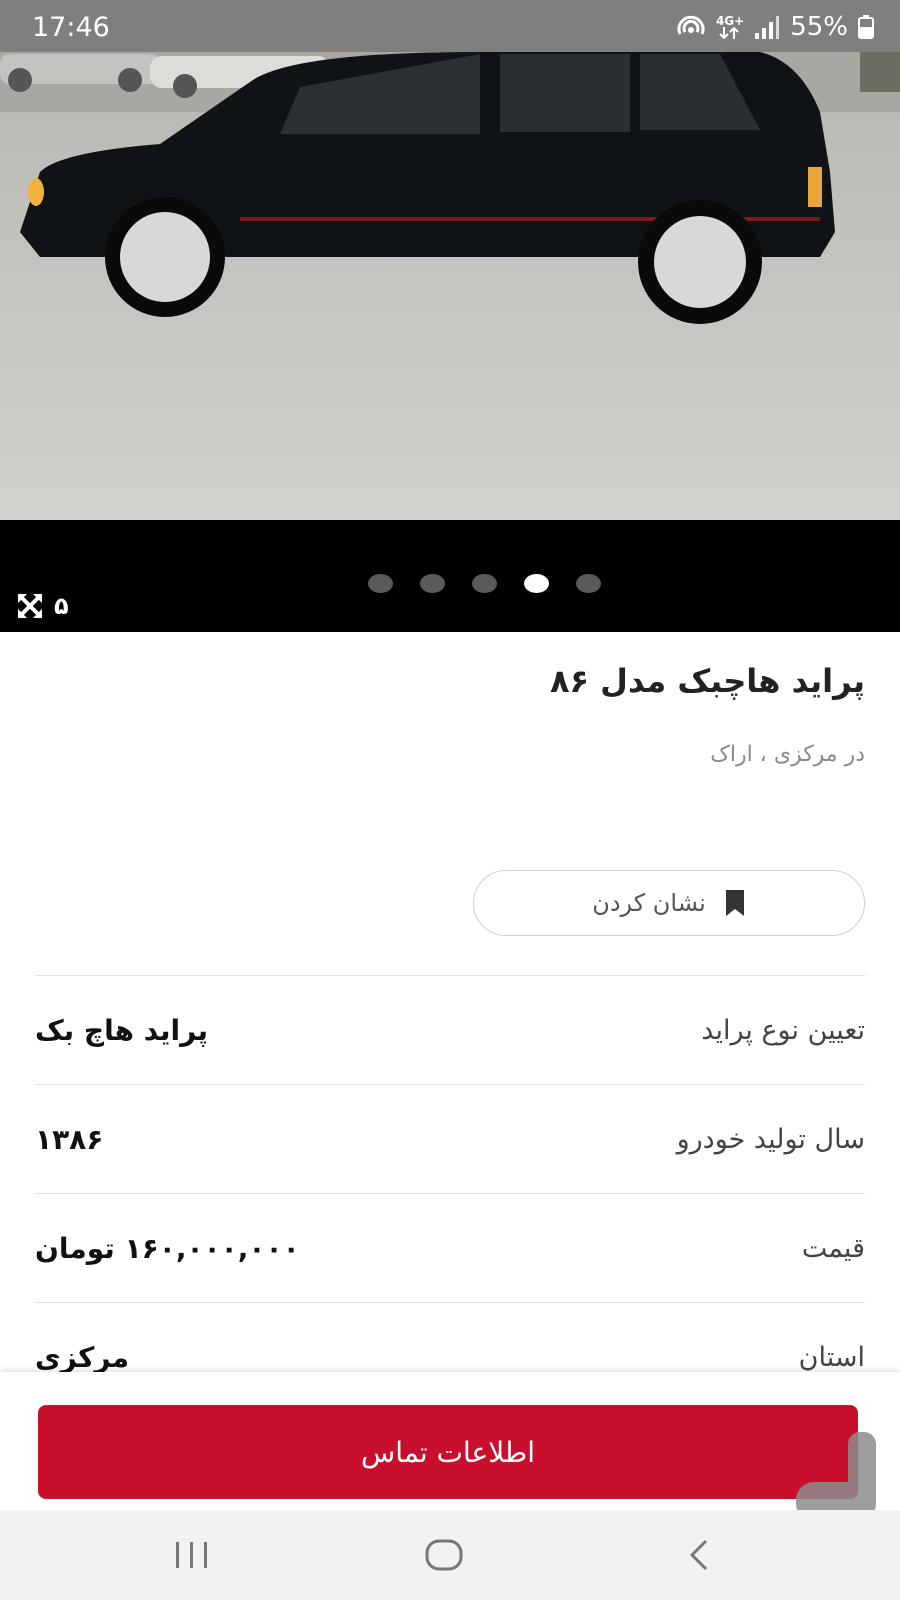 This screenshot has height=1600, width=900. Describe the element at coordinates (783, 1030) in the screenshot. I see `detail-label: تعیین نوع پراید` at that location.